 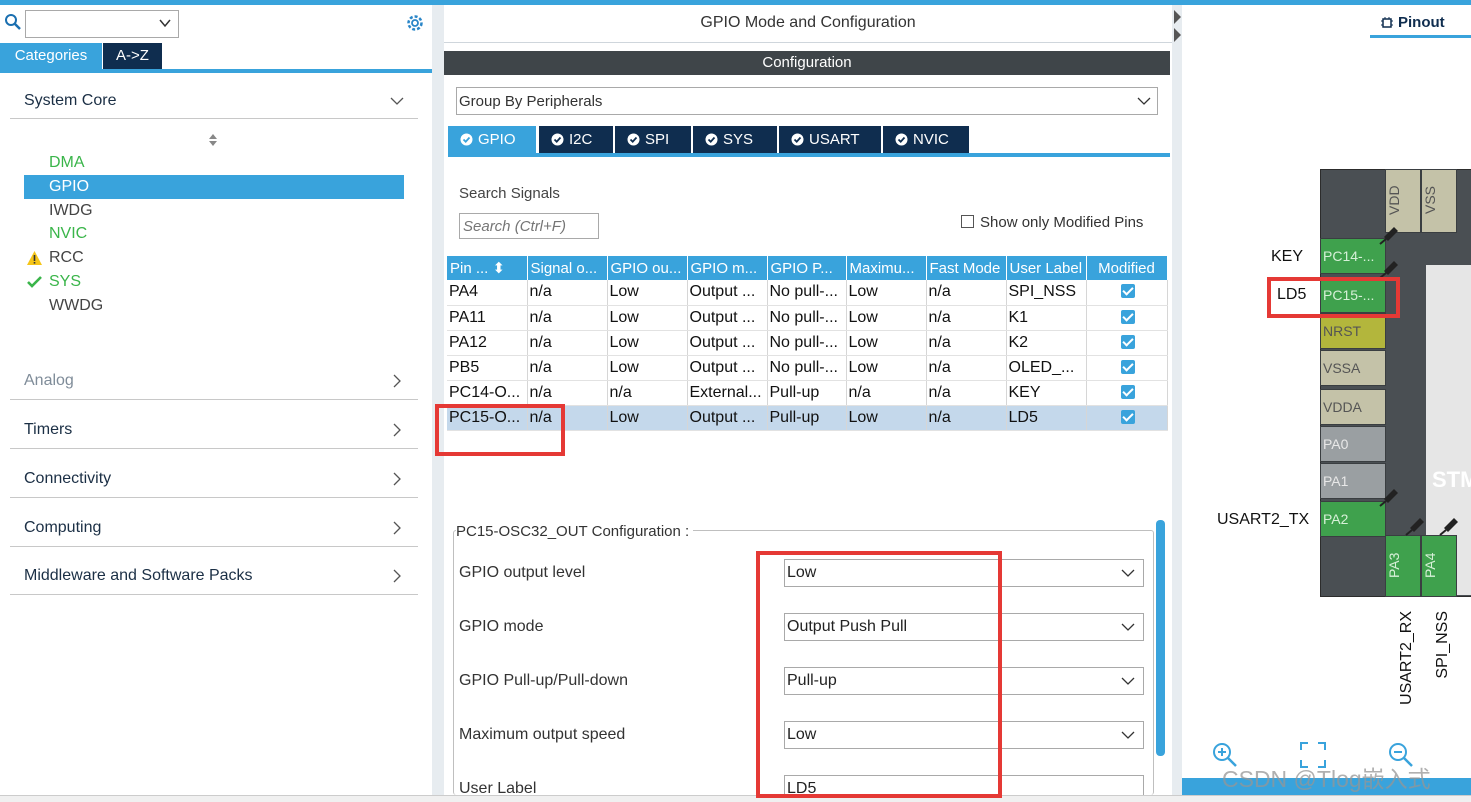 I want to click on signal-label-key: KEY, so click(x=1287, y=256).